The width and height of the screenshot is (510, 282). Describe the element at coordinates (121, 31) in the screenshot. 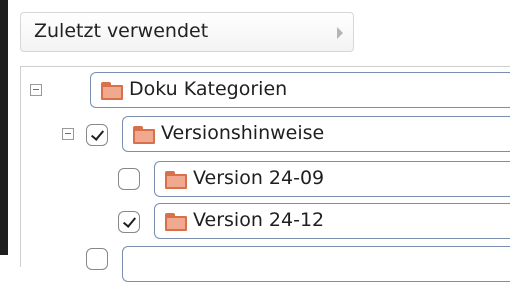

I see `recent-dropdown-label: Zuletzt verwendet` at that location.